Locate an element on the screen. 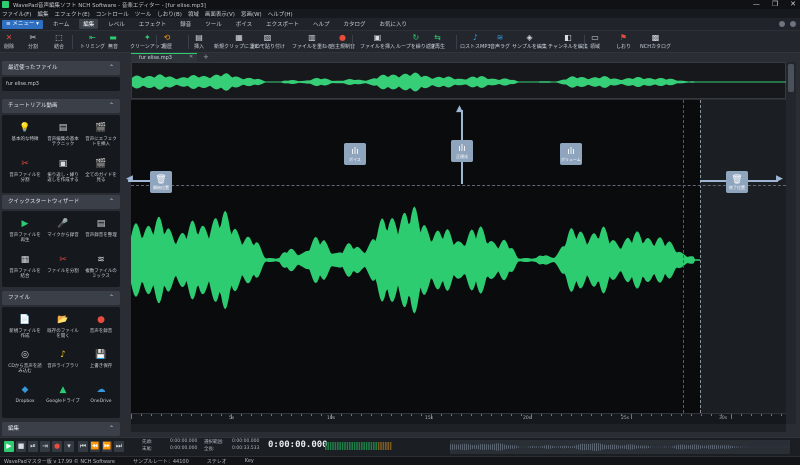  toolbar-button-9: ▧ 重ねて貼り付け is located at coordinates (267, 42).